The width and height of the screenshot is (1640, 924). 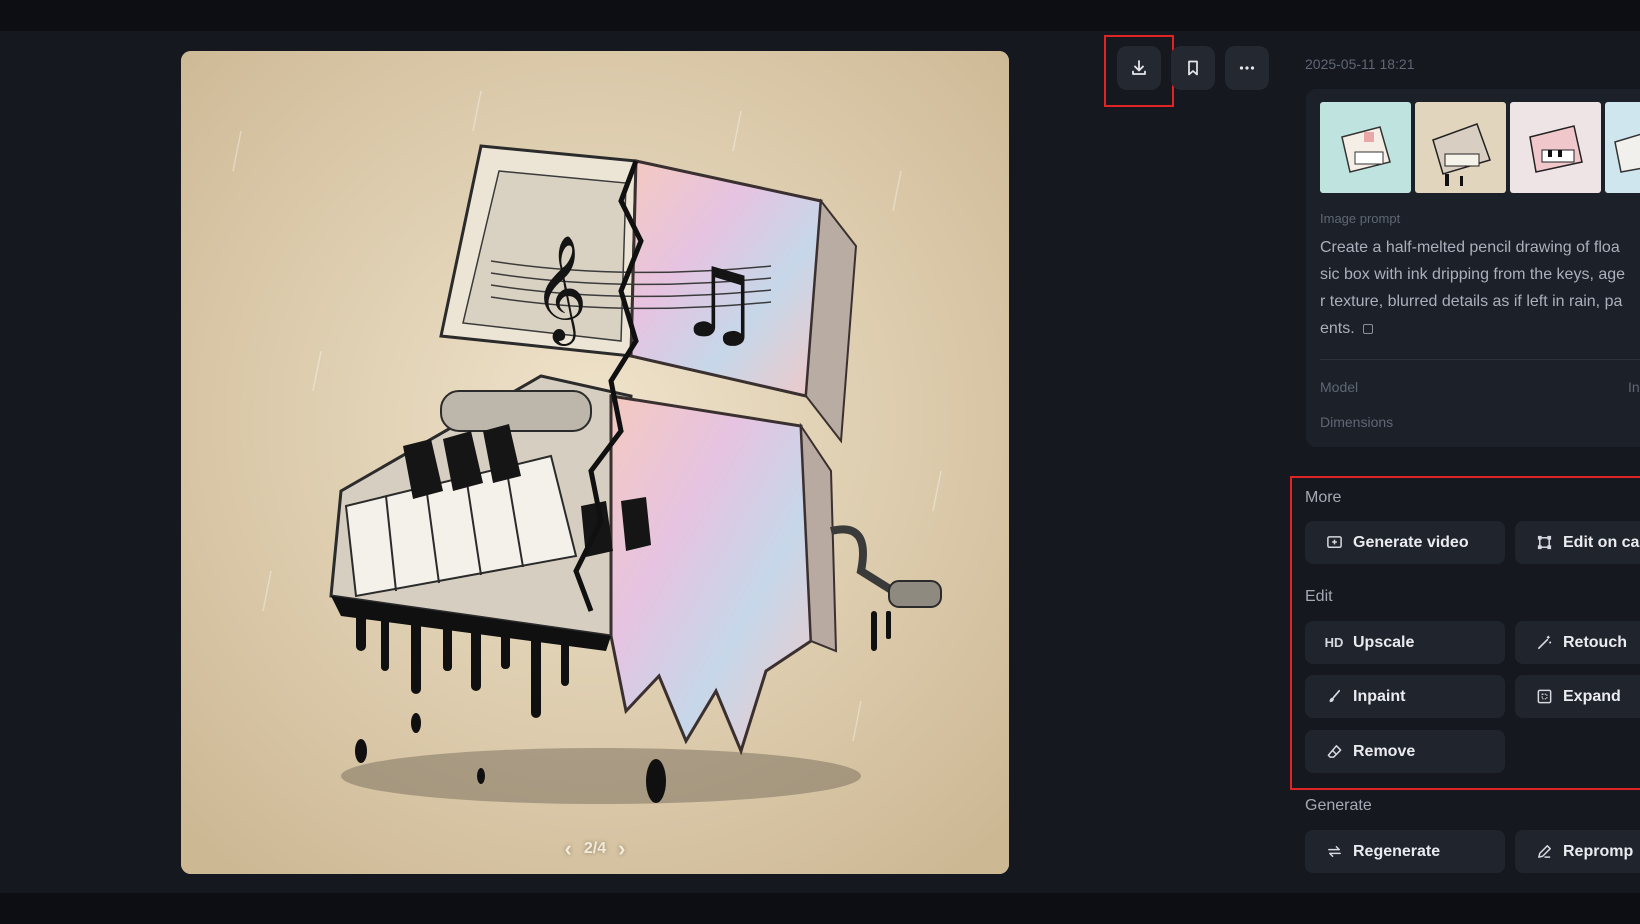 I want to click on regenerate-button: Regenerate, so click(x=1405, y=851).